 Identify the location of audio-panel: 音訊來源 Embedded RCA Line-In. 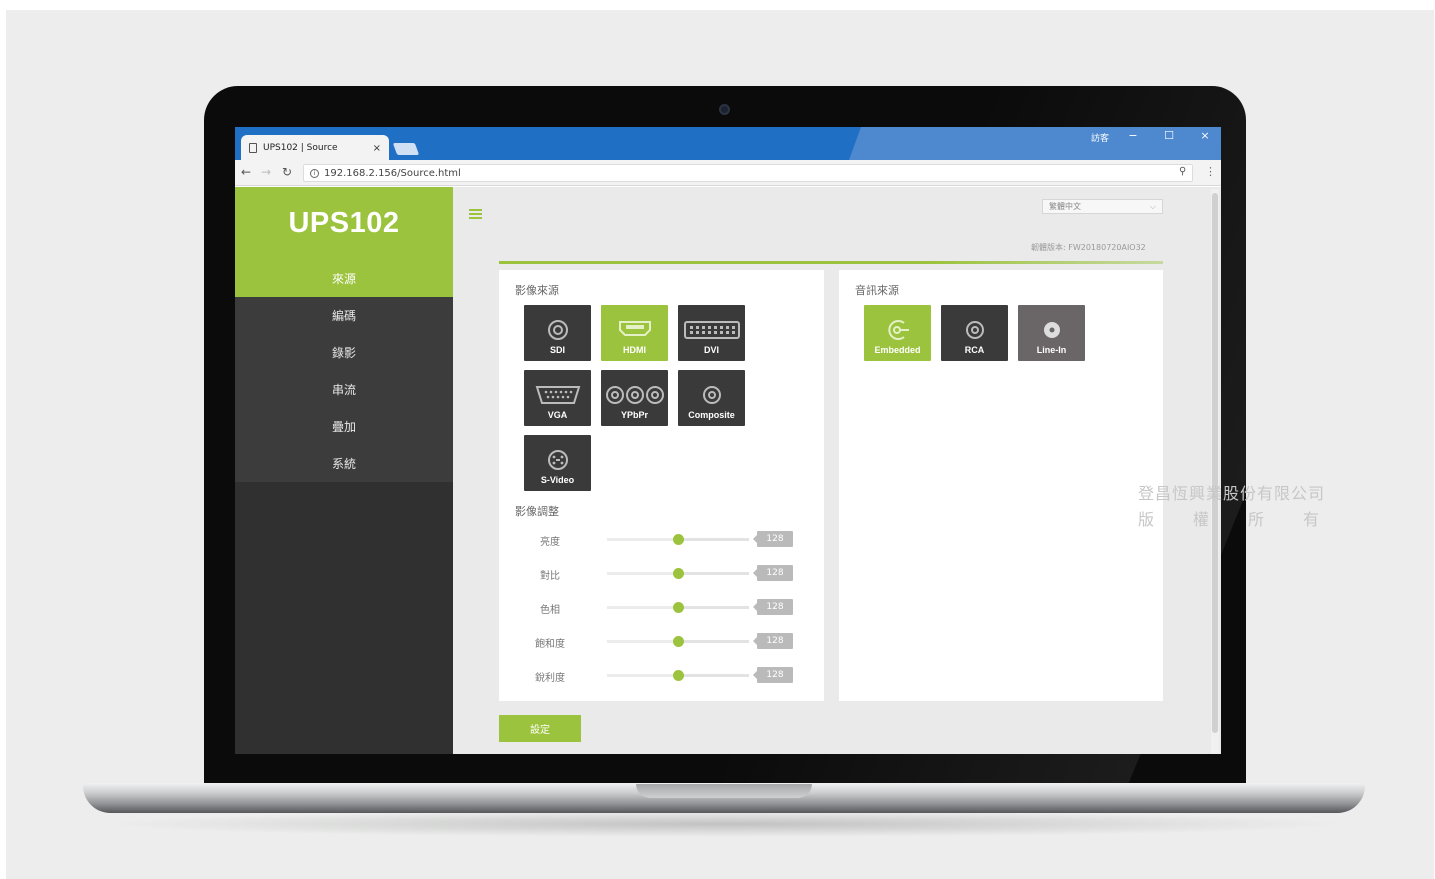
(1001, 485).